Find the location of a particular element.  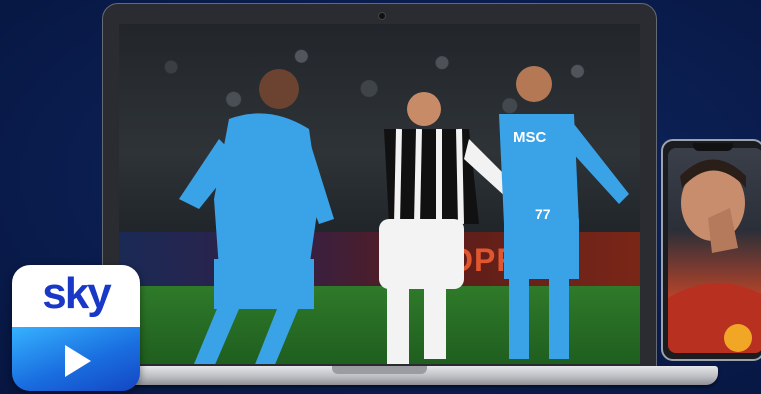

phone-player-image is located at coordinates (714, 256).